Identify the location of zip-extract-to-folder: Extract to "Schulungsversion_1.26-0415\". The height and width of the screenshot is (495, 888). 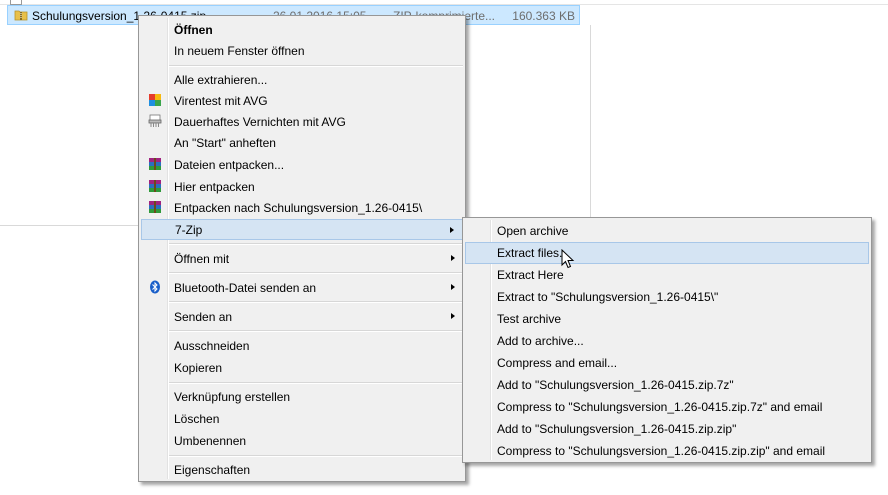
(667, 296).